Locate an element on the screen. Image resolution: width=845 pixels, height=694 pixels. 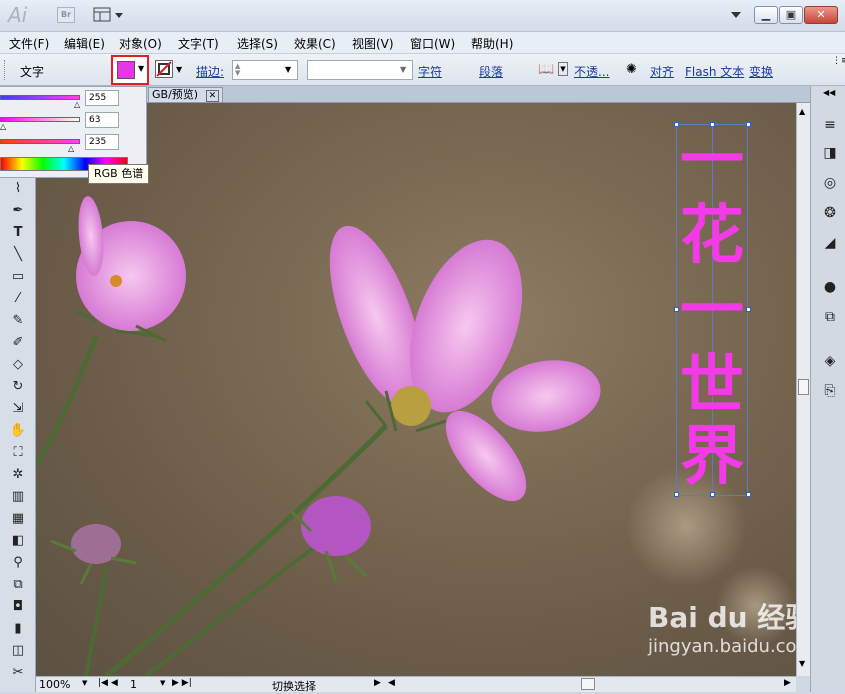
page-number: 1 is located at coordinates (133, 684).